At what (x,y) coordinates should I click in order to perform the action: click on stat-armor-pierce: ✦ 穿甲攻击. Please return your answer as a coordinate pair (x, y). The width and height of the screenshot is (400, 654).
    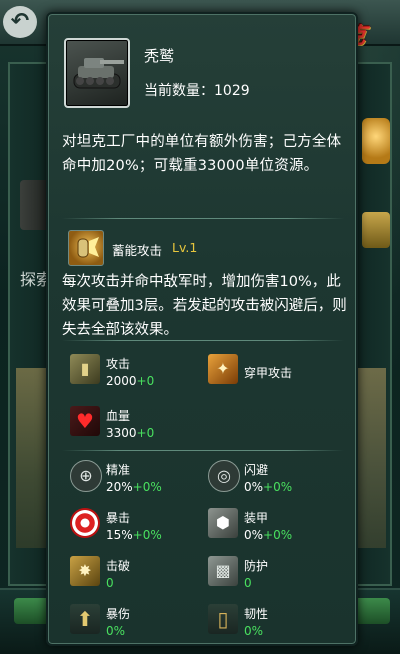
    Looking at the image, I should click on (278, 374).